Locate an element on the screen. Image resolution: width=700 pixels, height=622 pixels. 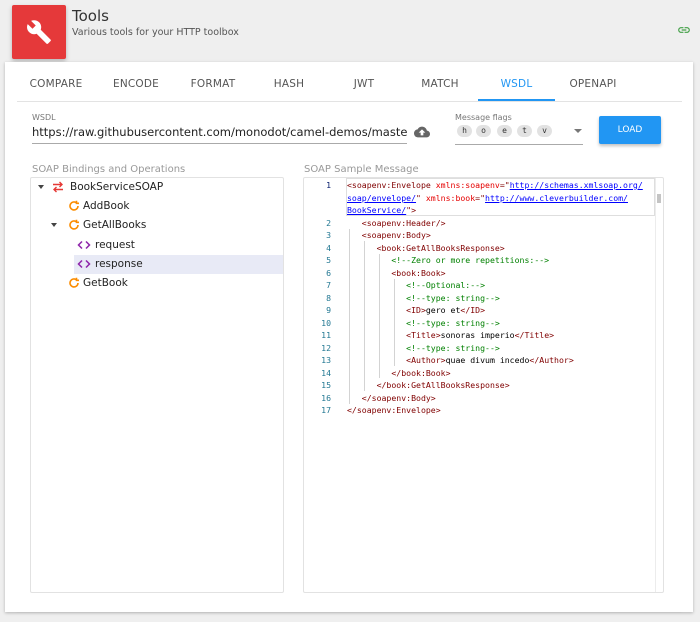
code-line: <book:GetAllBooksResponse> is located at coordinates (426, 247).